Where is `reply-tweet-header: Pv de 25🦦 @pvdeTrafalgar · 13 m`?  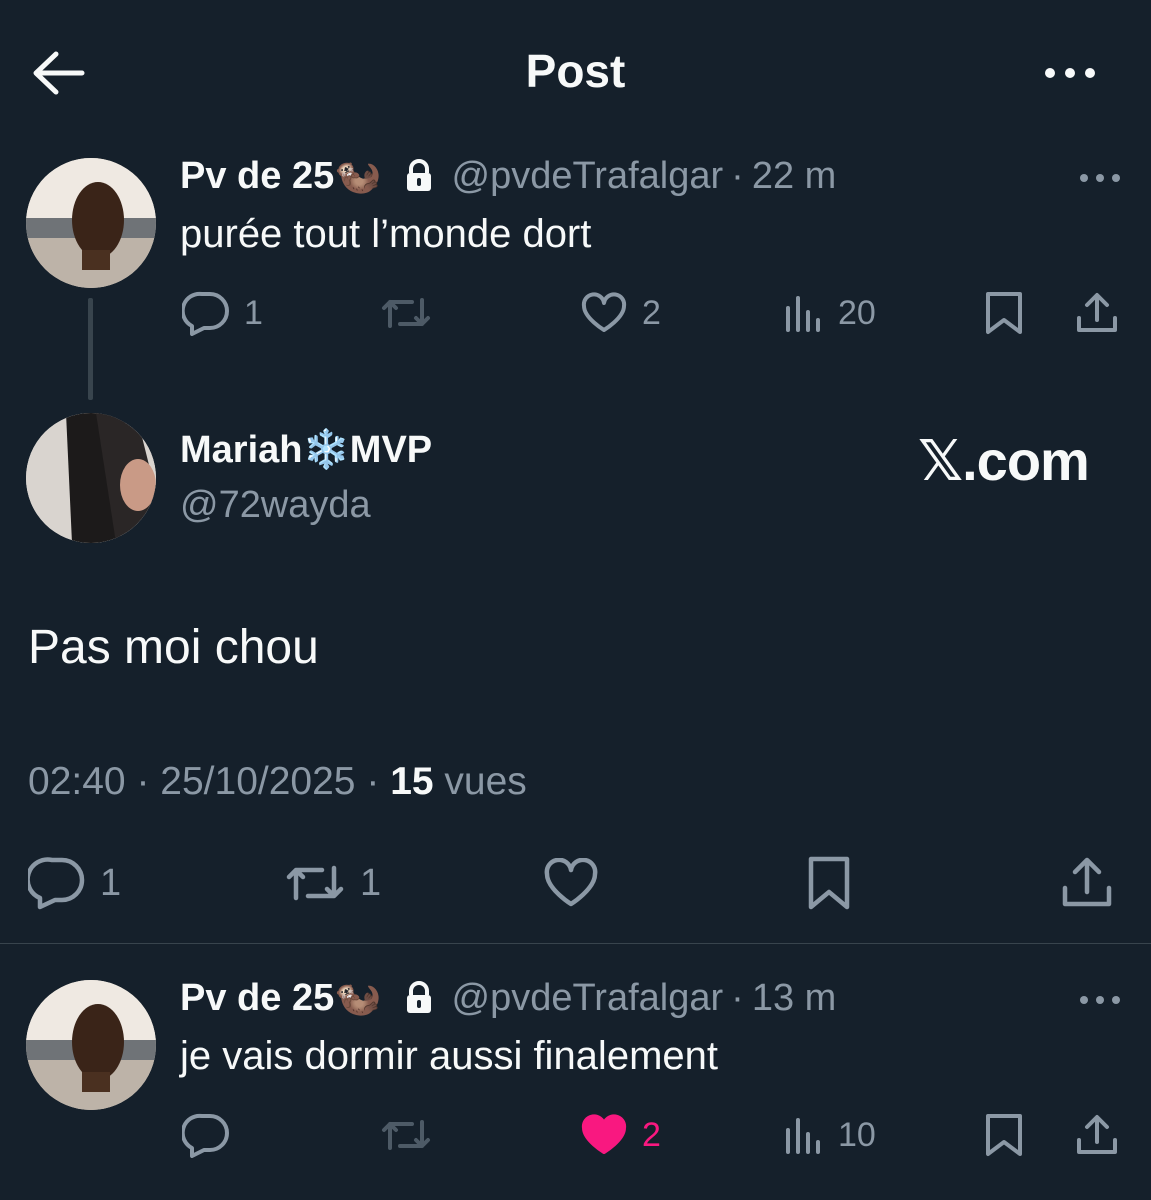 reply-tweet-header: Pv de 25🦦 @pvdeTrafalgar · 13 m is located at coordinates (508, 998).